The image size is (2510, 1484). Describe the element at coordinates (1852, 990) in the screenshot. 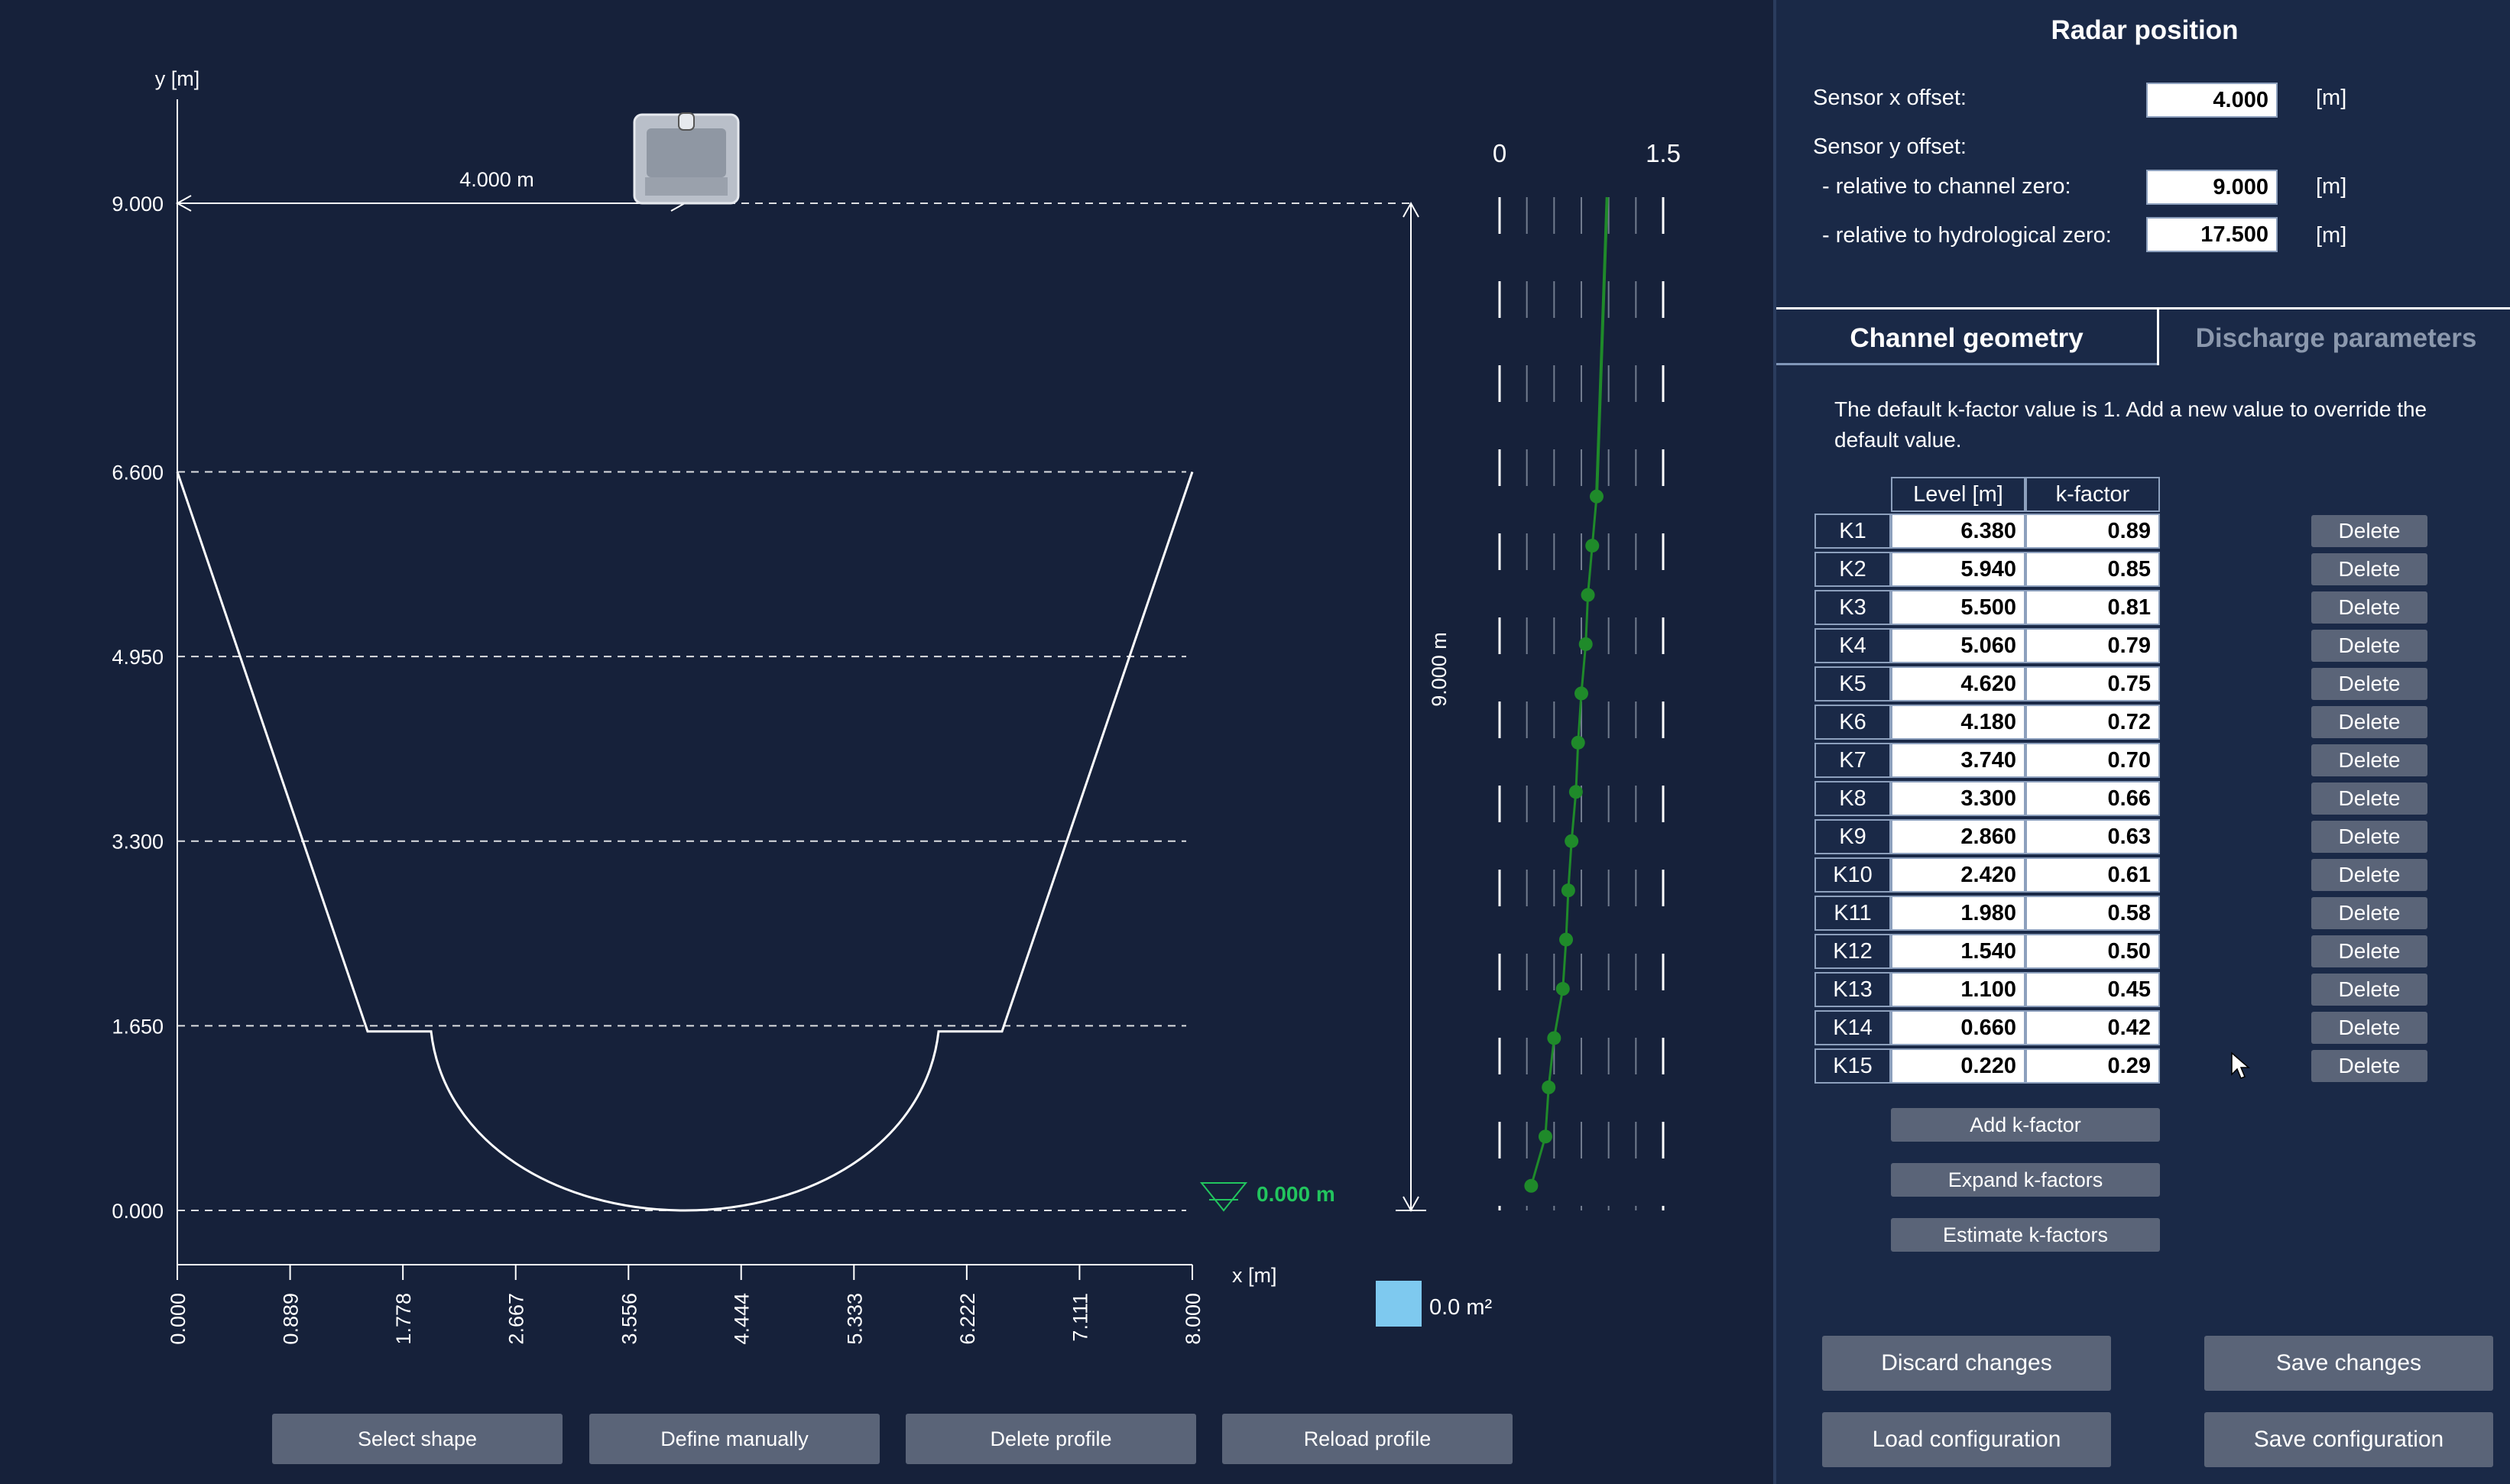

I see `table-row-id: K13` at that location.